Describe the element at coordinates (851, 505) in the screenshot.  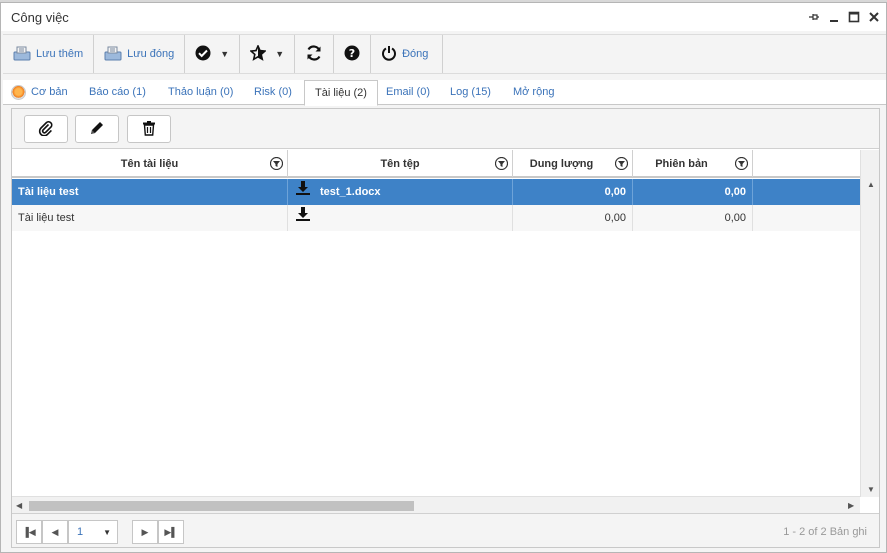
I see `scroll-right-icon: ▶` at that location.